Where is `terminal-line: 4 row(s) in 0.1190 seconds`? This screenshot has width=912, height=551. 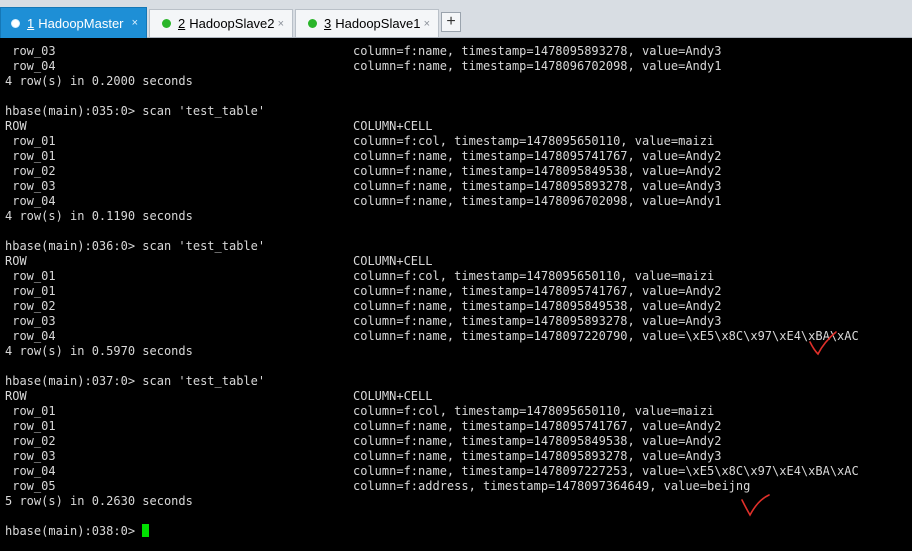
terminal-line: 4 row(s) in 0.1190 seconds is located at coordinates (99, 216).